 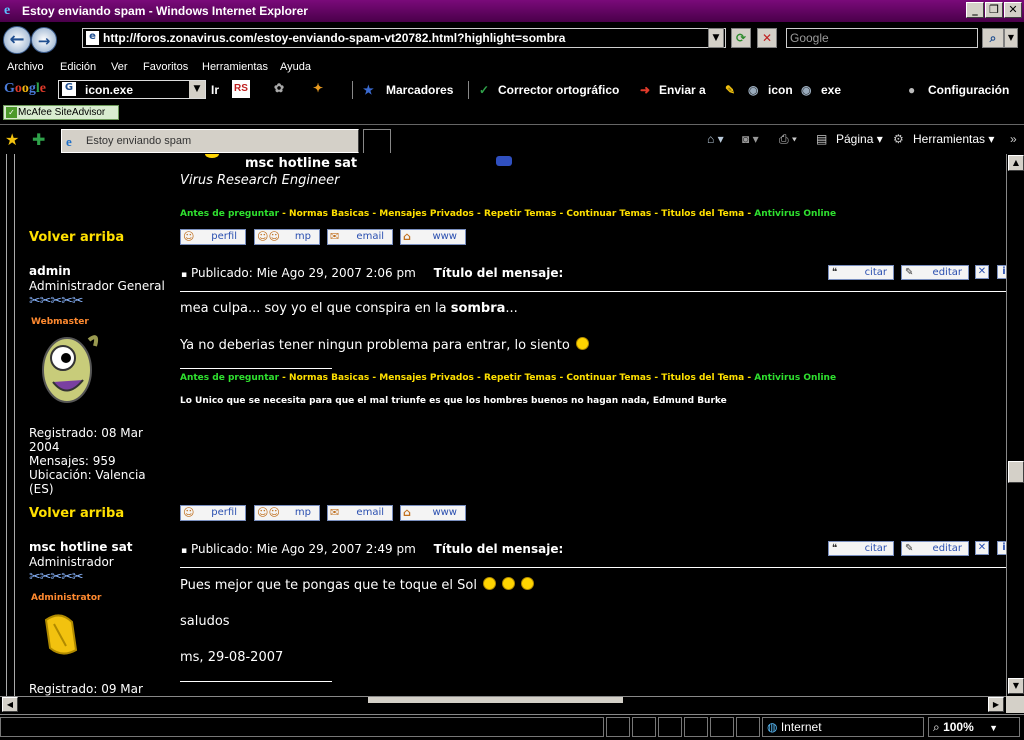 I want to click on horizontal-scrollbar: ◀ ▶, so click(x=503, y=704).